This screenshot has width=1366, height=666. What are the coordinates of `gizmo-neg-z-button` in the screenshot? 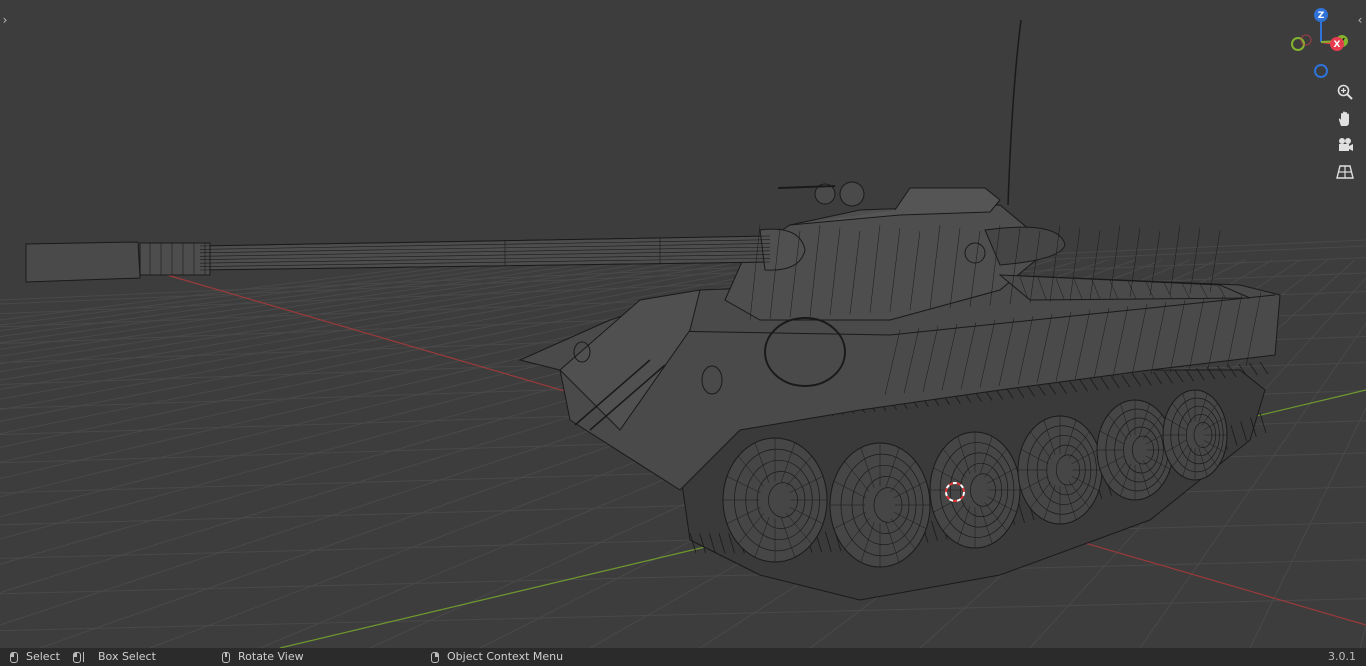 It's located at (1321, 71).